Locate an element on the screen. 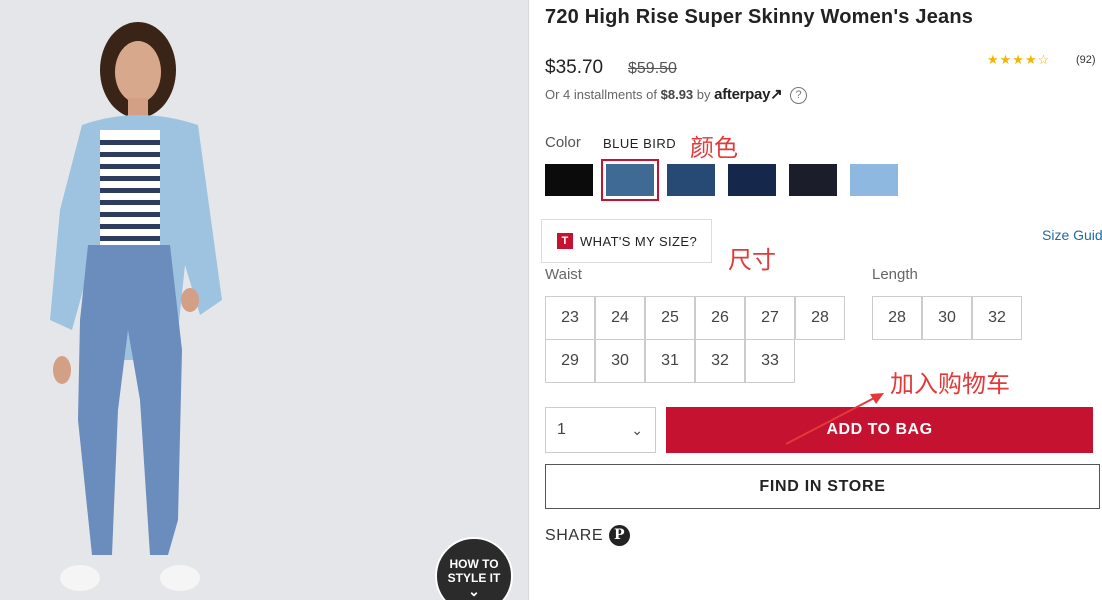  afterpay-wordmark: afterpay is located at coordinates (742, 94).